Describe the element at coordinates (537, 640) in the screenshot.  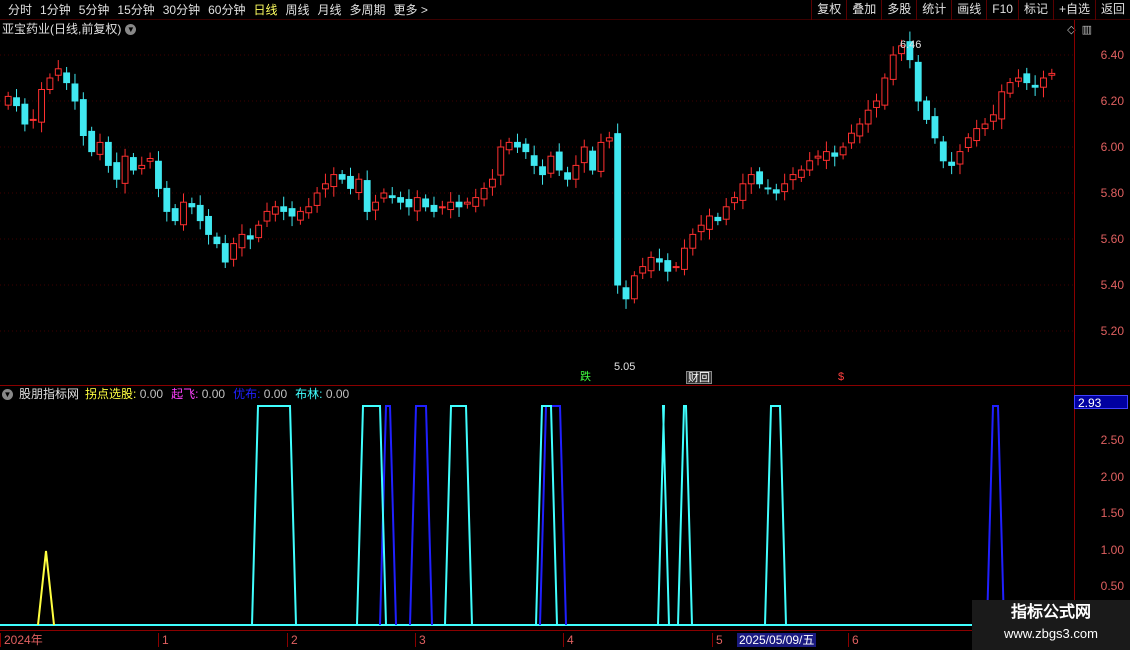
I see `date-axis: 2024年 1 2 3 4 5 6 2025/05/09/五` at that location.